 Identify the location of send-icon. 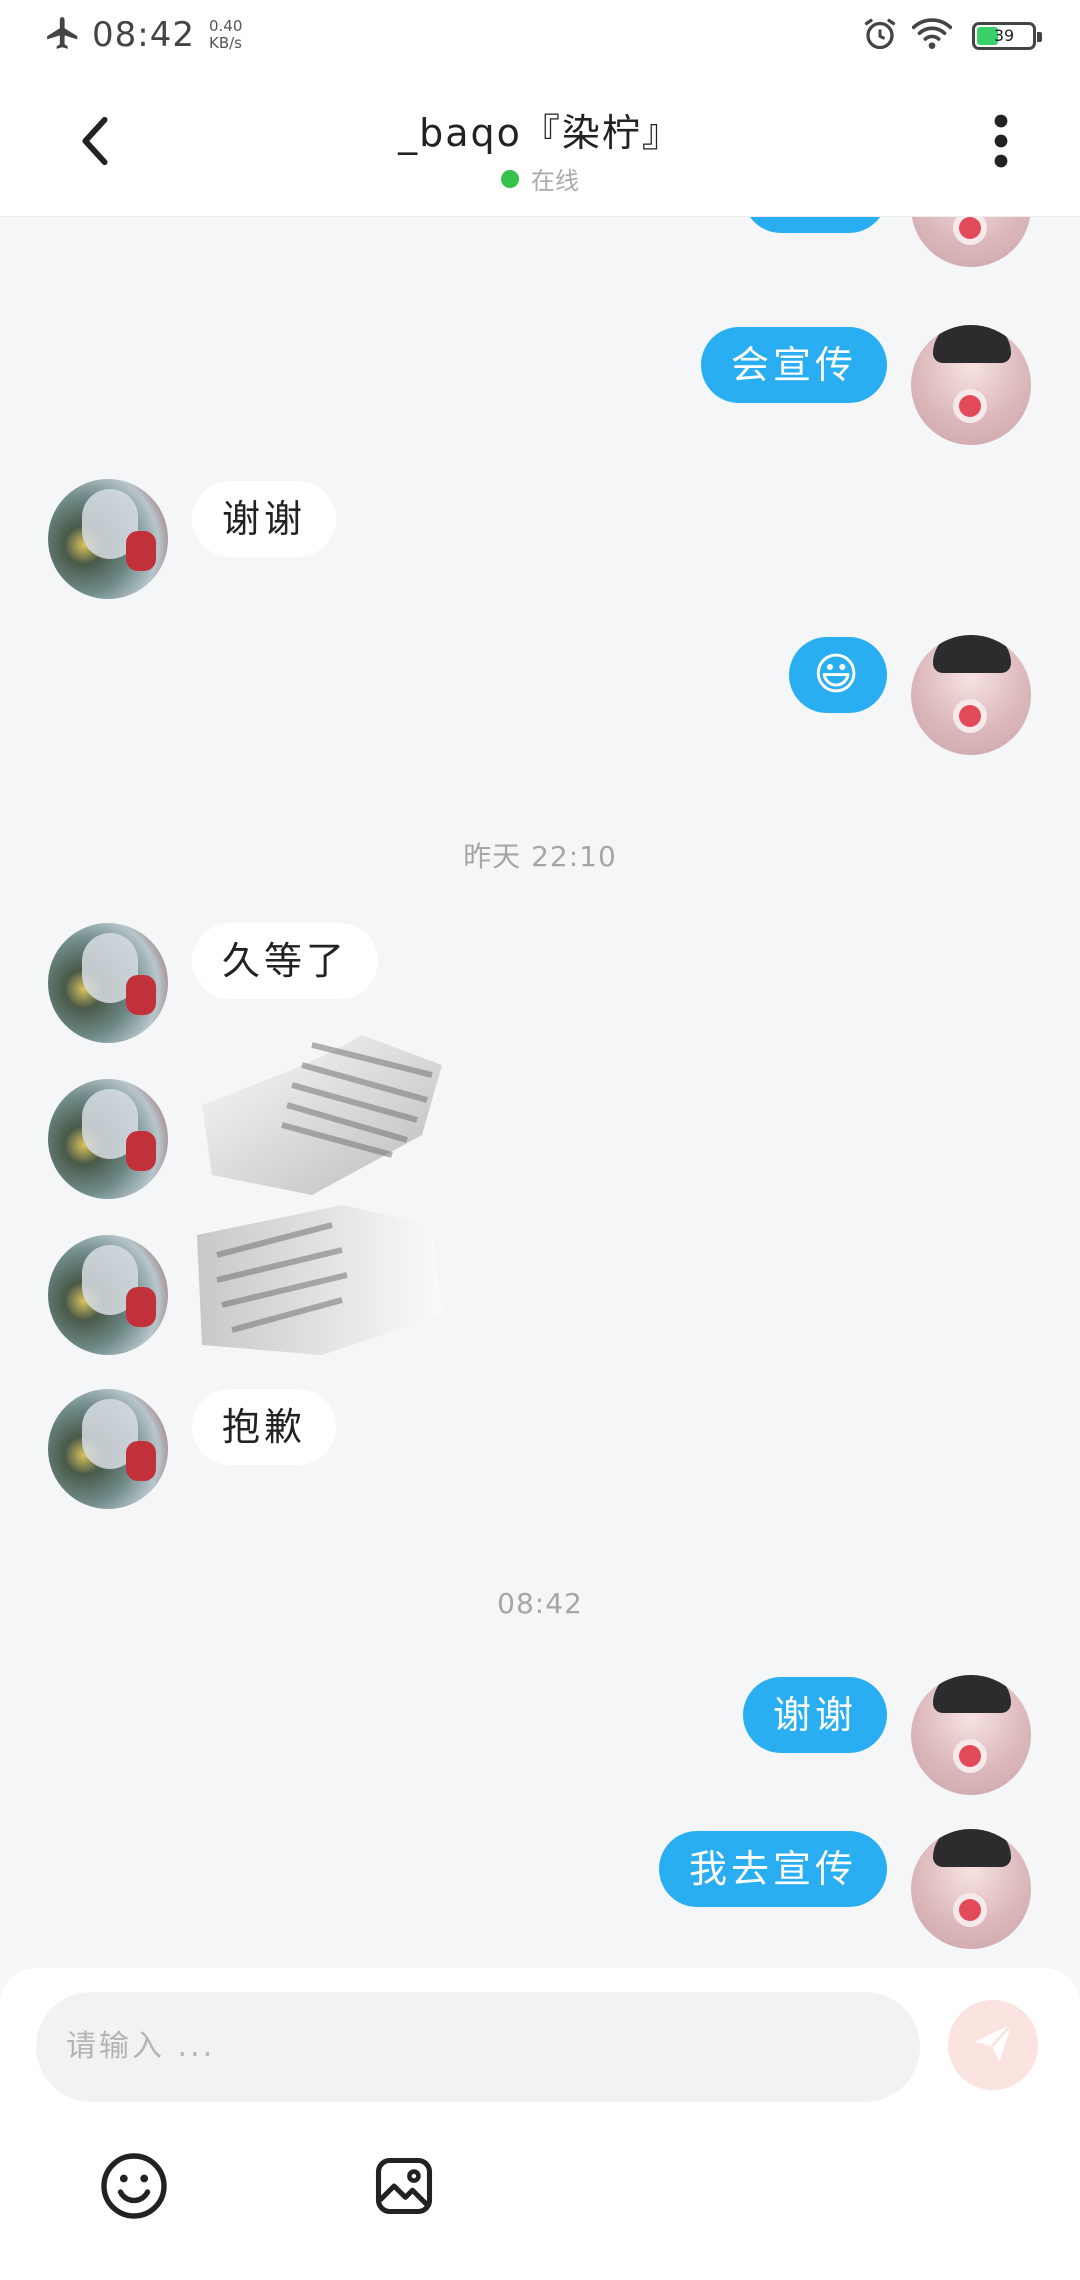
(993, 2045).